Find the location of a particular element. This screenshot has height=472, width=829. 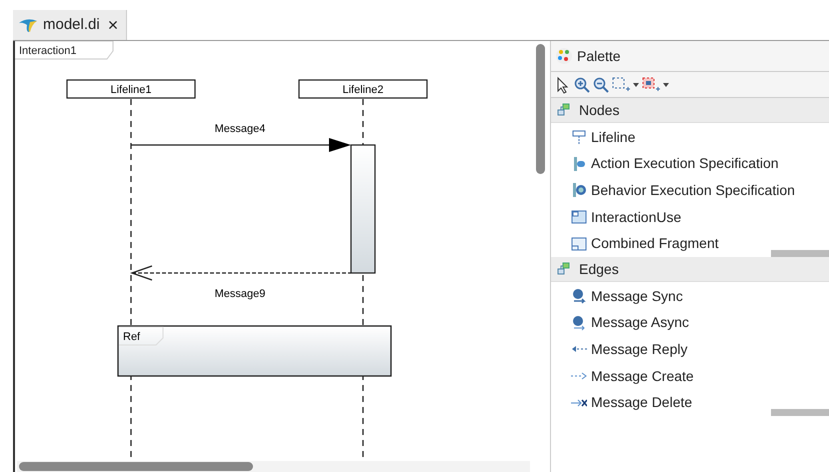

tab-title: model.di is located at coordinates (71, 24).